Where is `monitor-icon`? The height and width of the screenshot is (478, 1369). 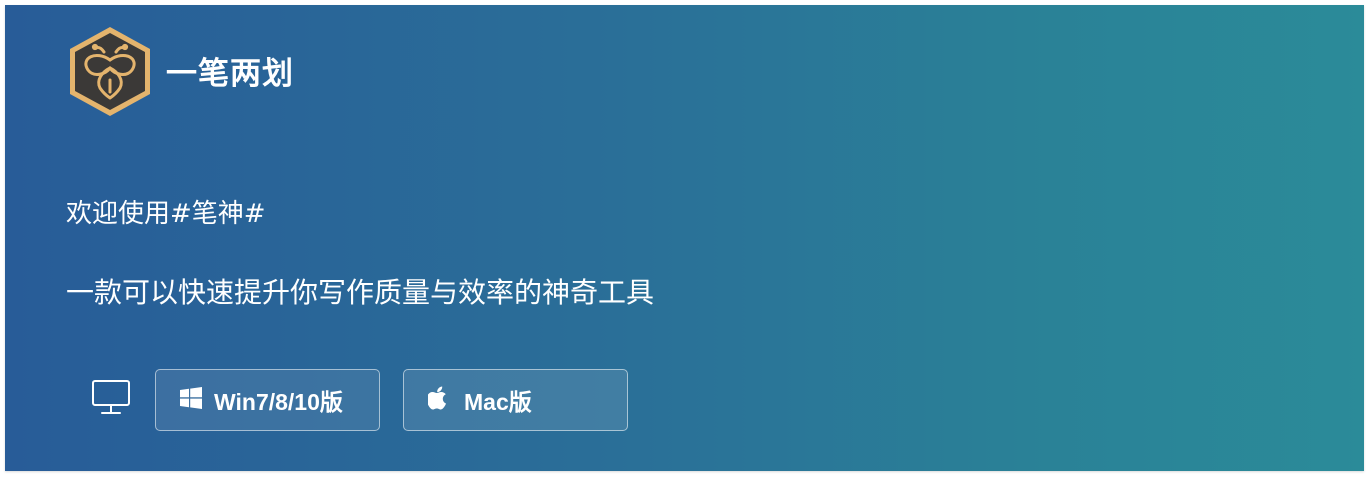 monitor-icon is located at coordinates (111, 398).